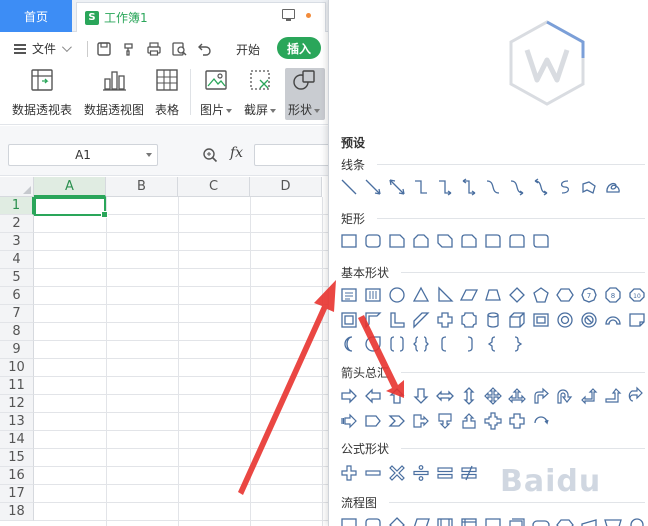 The height and width of the screenshot is (526, 648). I want to click on table-button: 表格, so click(167, 92).